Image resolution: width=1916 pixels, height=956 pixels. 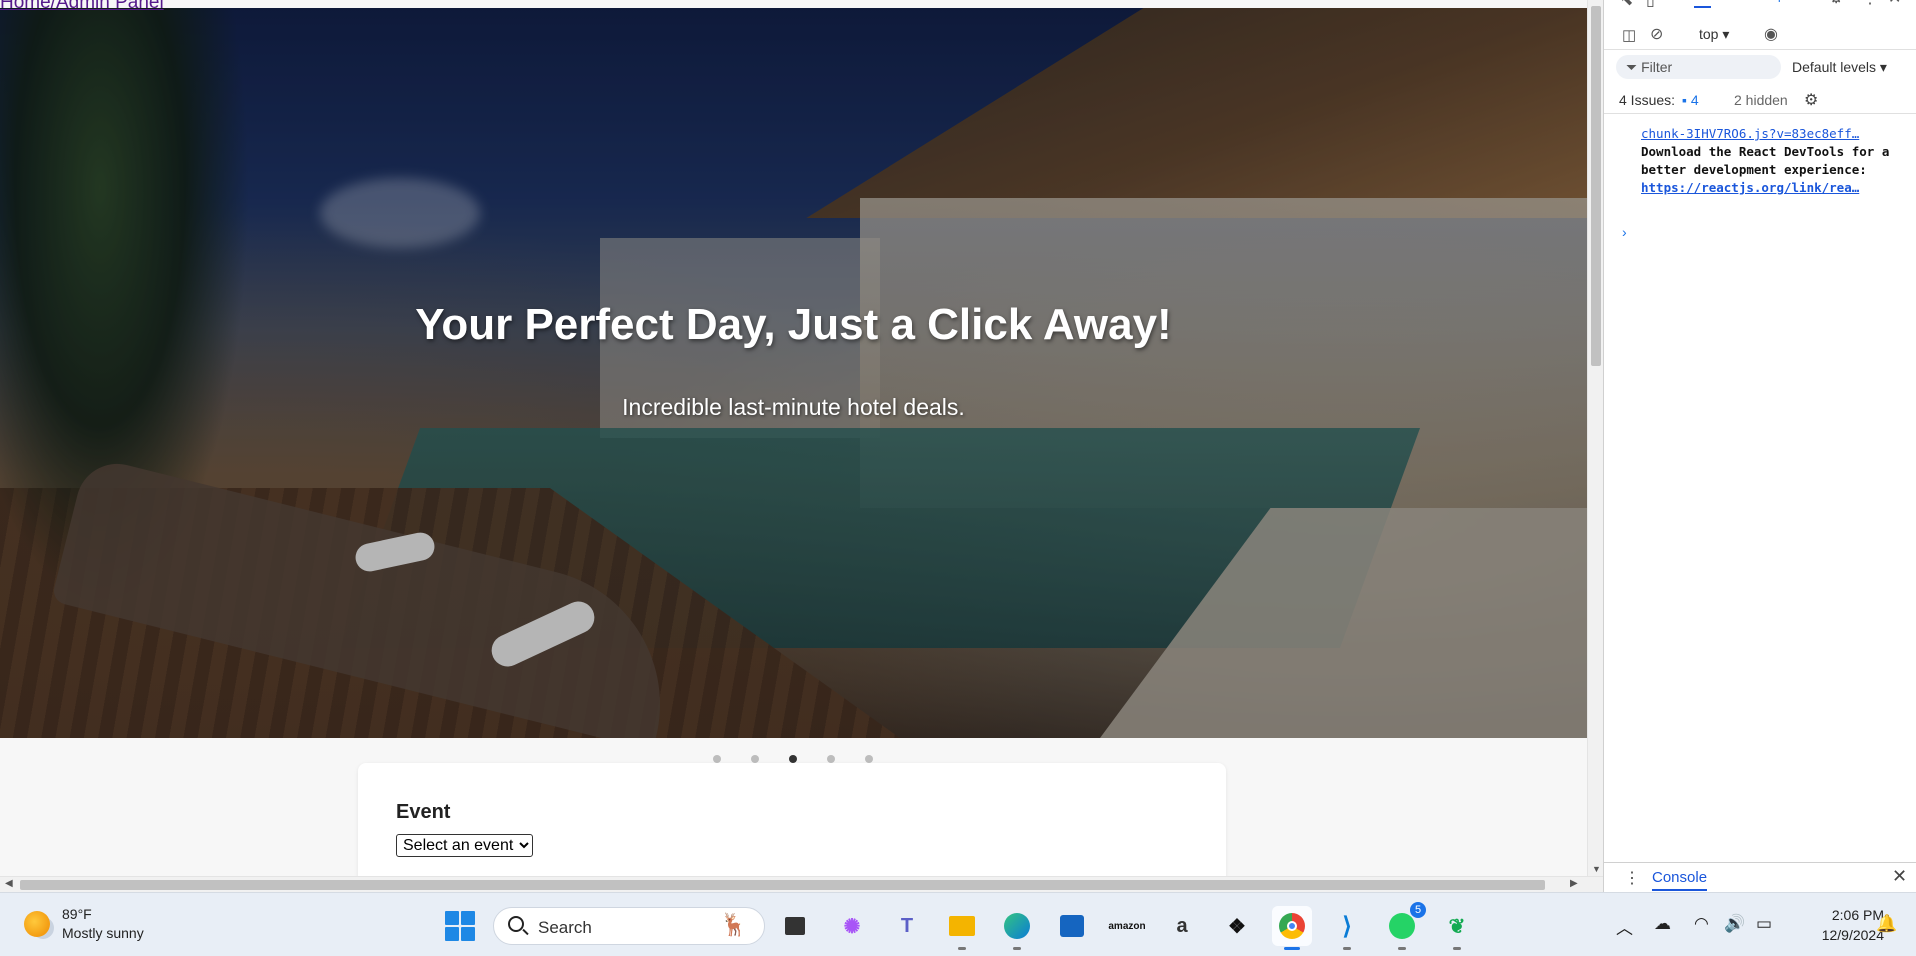 I want to click on volume-icon: 🔊, so click(x=1734, y=924).